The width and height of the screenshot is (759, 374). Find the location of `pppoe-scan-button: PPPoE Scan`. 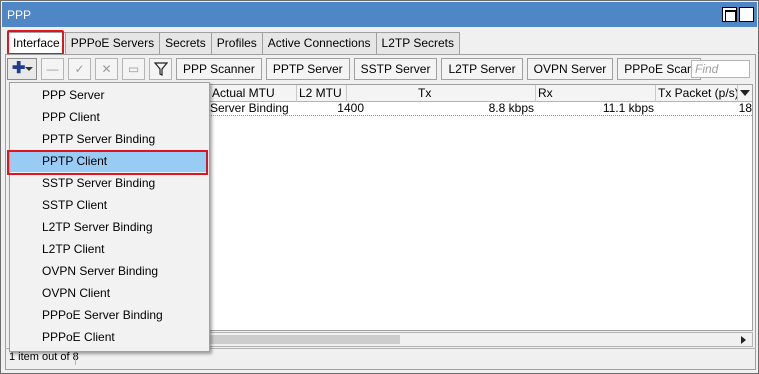

pppoe-scan-button: PPPoE Scan is located at coordinates (659, 69).